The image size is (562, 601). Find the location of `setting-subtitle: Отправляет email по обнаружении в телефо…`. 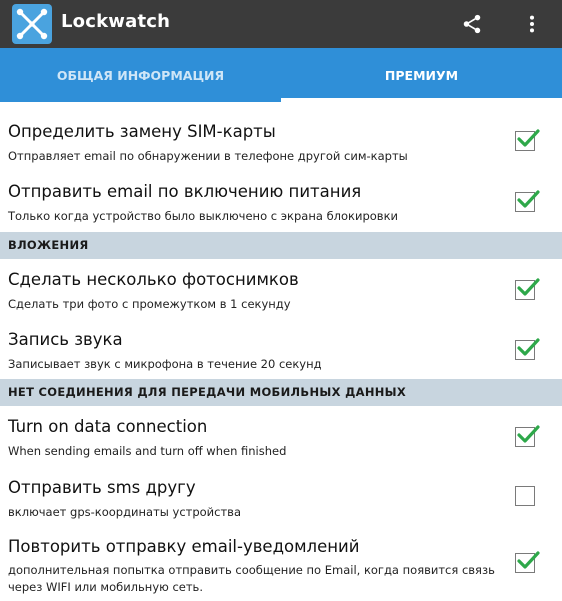

setting-subtitle: Отправляет email по обнаружении в телефо… is located at coordinates (208, 156).